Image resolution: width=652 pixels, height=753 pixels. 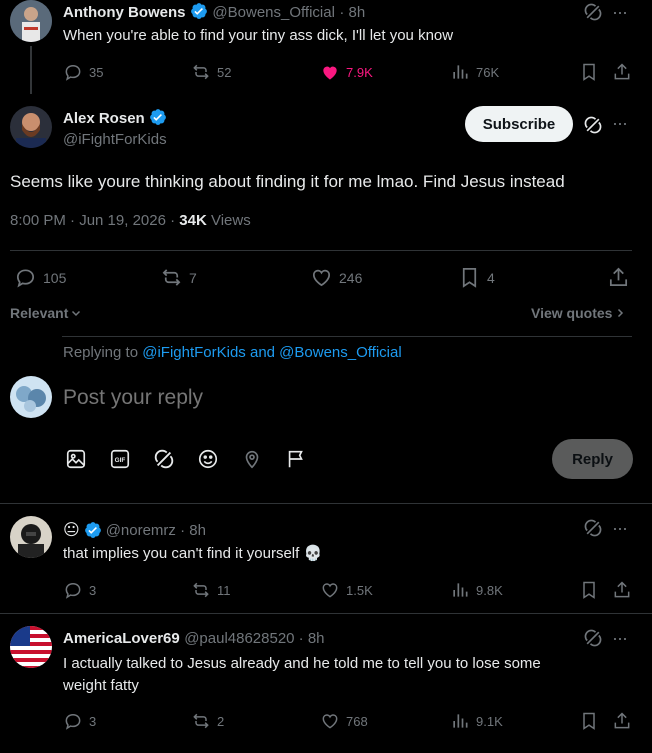 What do you see at coordinates (519, 124) in the screenshot?
I see `subscribe-button: Subscribe` at bounding box center [519, 124].